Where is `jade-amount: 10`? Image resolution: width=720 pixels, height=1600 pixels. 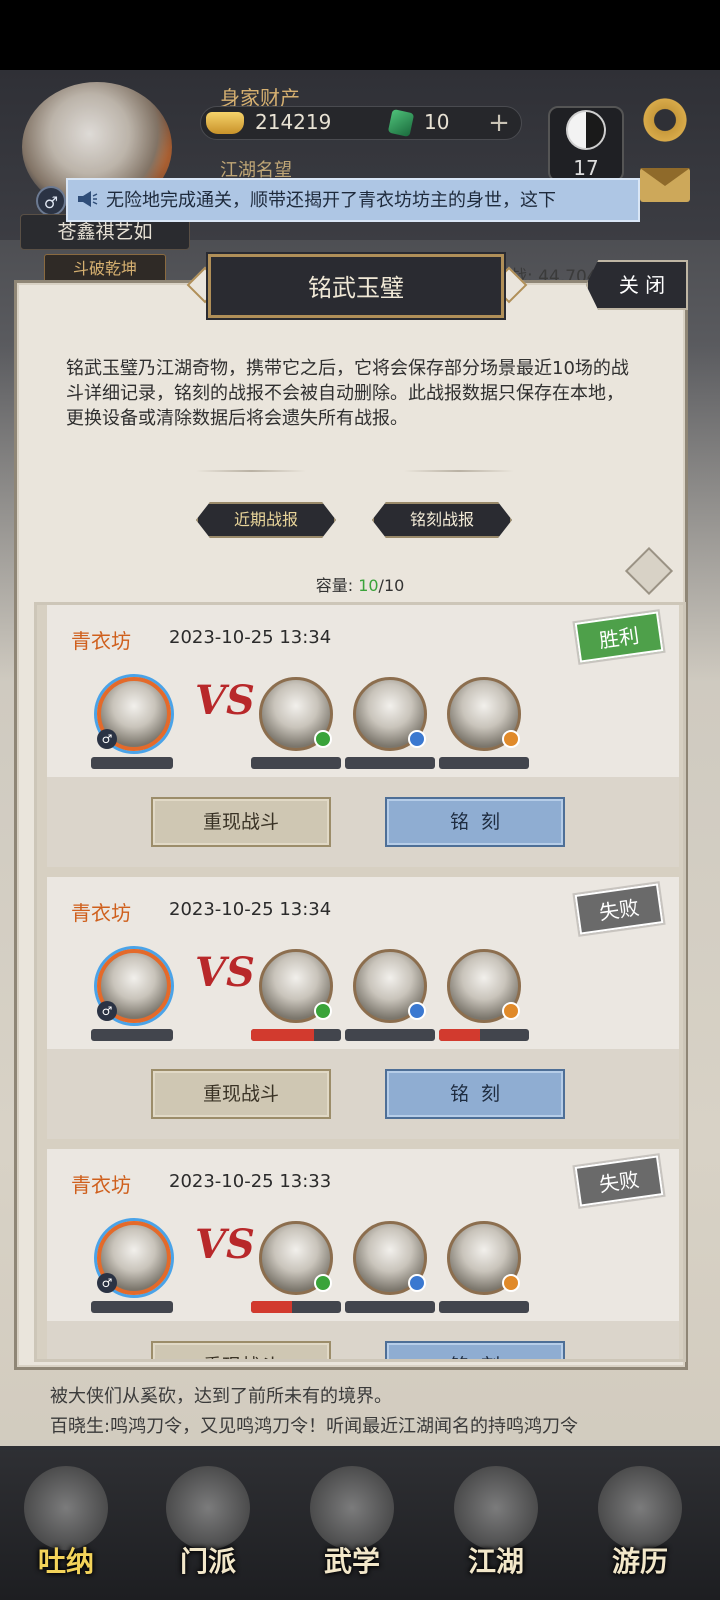 jade-amount: 10 is located at coordinates (437, 122).